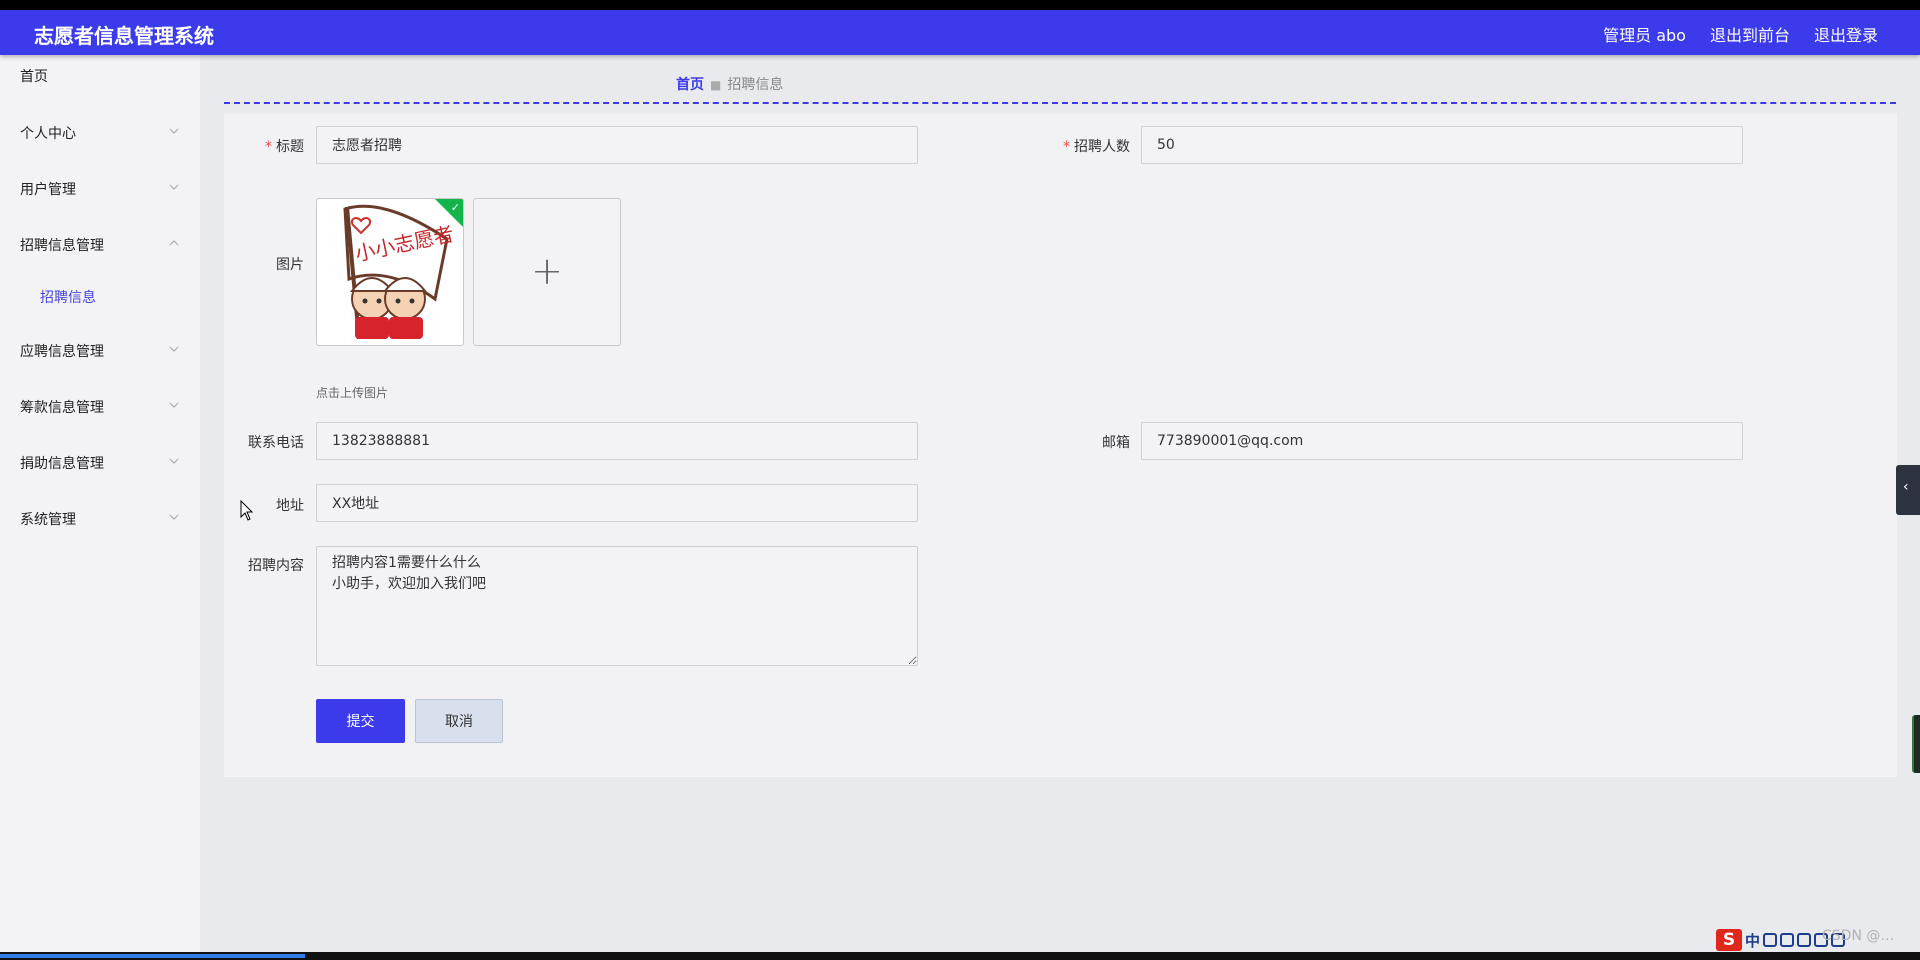 This screenshot has height=960, width=1920. Describe the element at coordinates (1916, 744) in the screenshot. I see `side-panel-handle` at that location.